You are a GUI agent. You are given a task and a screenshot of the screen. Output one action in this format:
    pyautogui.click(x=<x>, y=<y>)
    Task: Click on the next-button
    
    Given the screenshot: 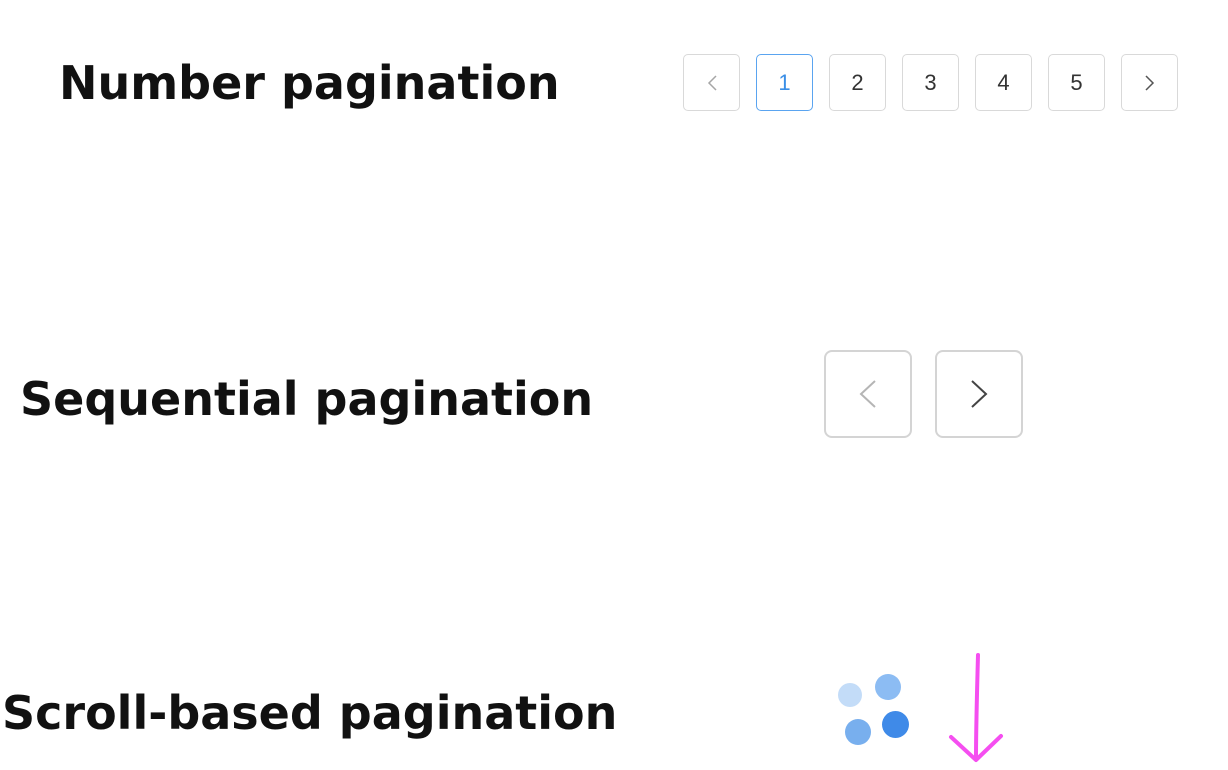 What is the action you would take?
    pyautogui.click(x=979, y=394)
    